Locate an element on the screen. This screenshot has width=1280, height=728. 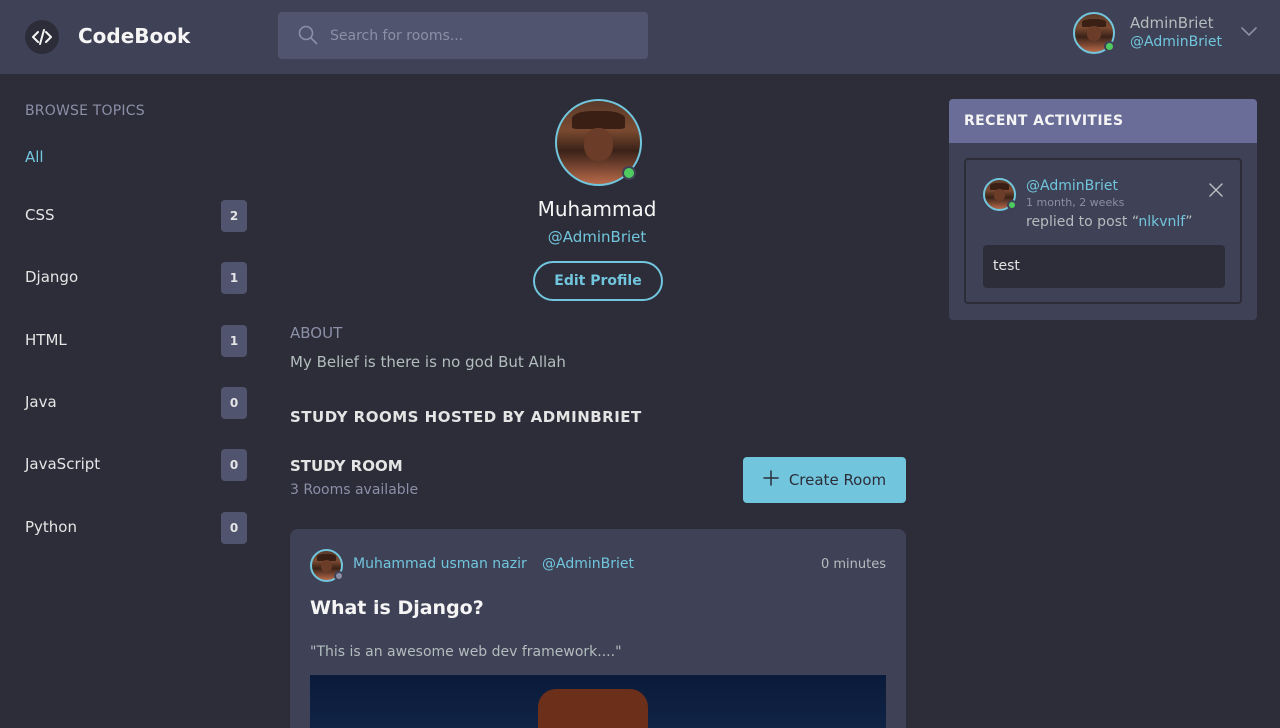
activity-post-link: nlkvnlf is located at coordinates (1161, 222).